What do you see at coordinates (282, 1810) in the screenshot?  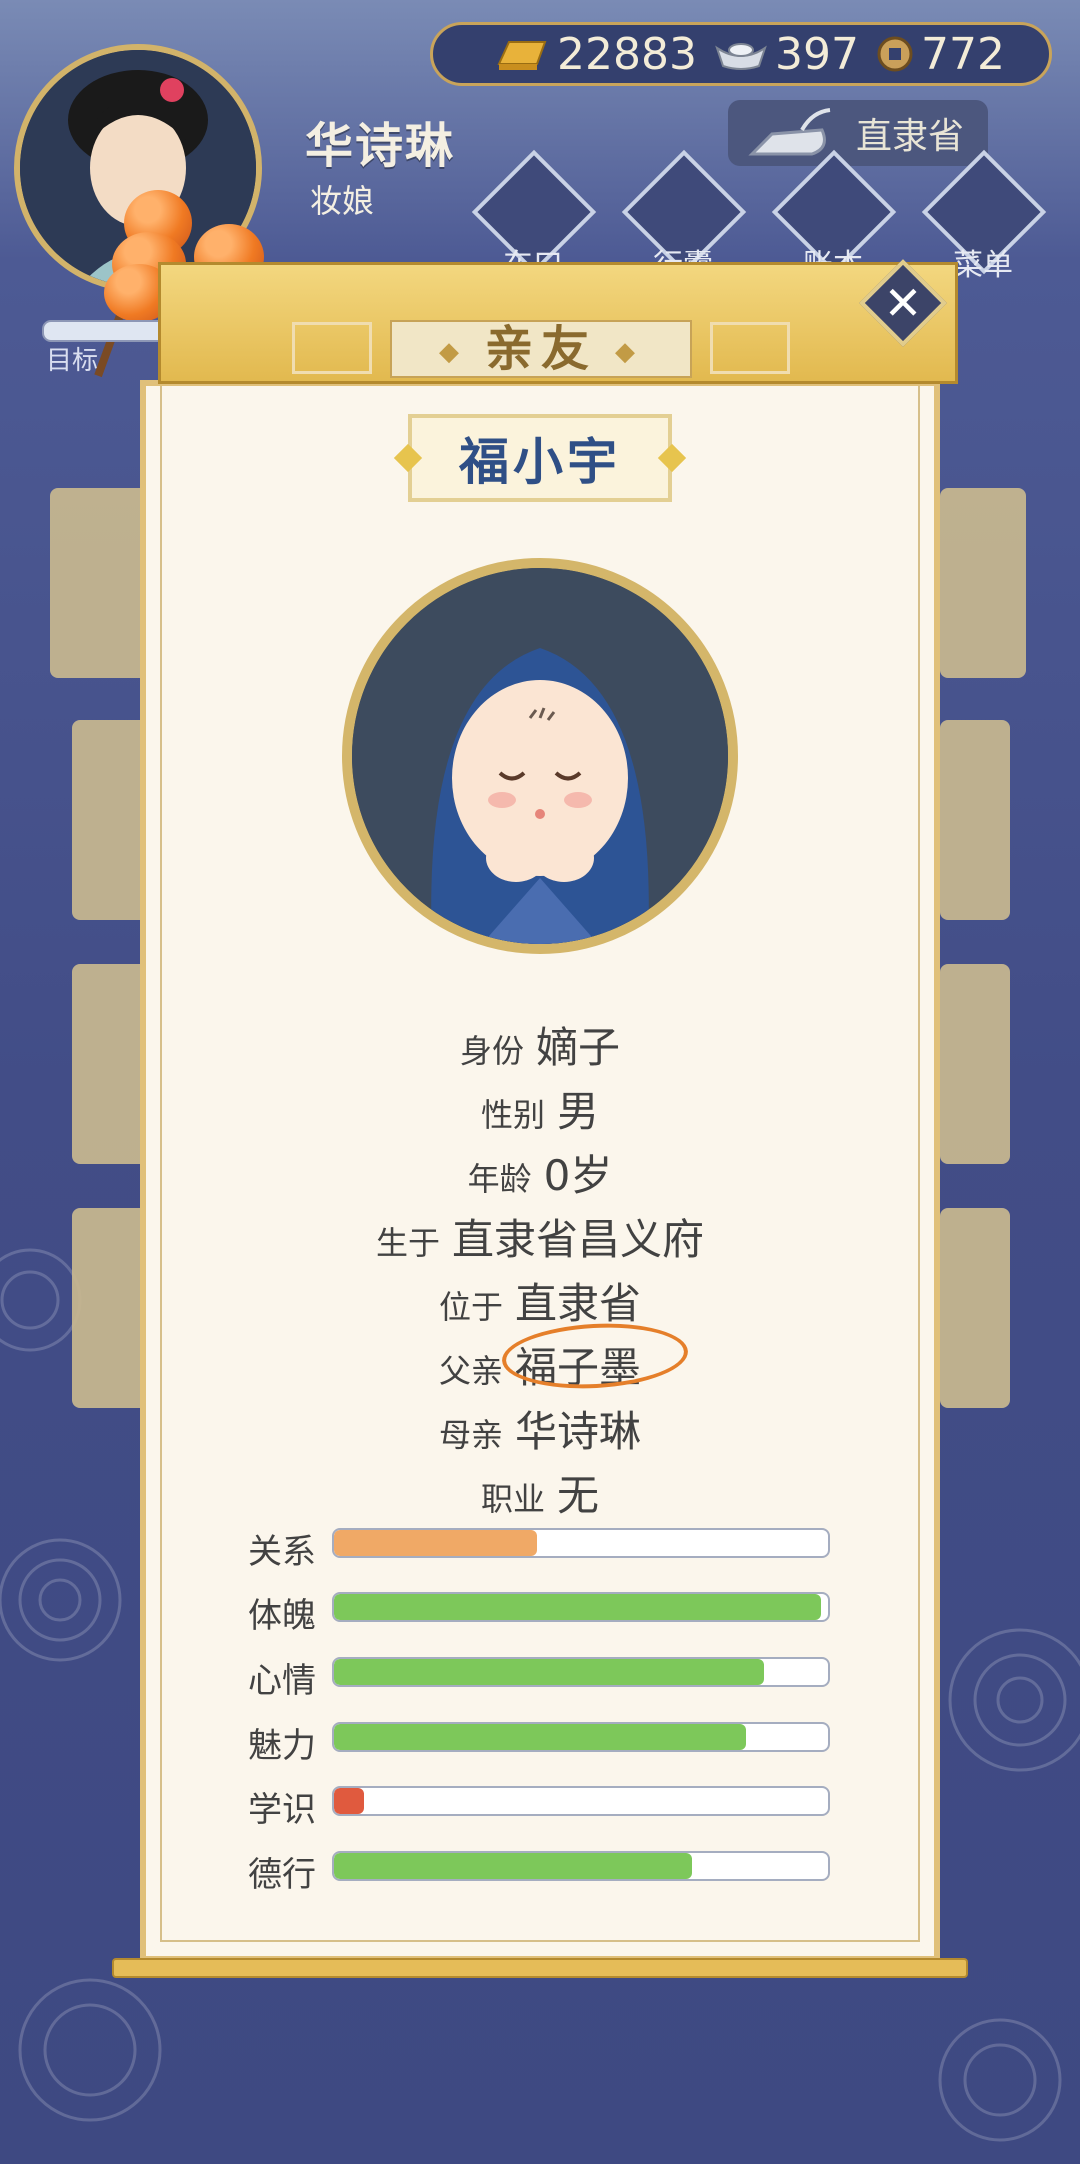 I see `stat-label: 学识` at bounding box center [282, 1810].